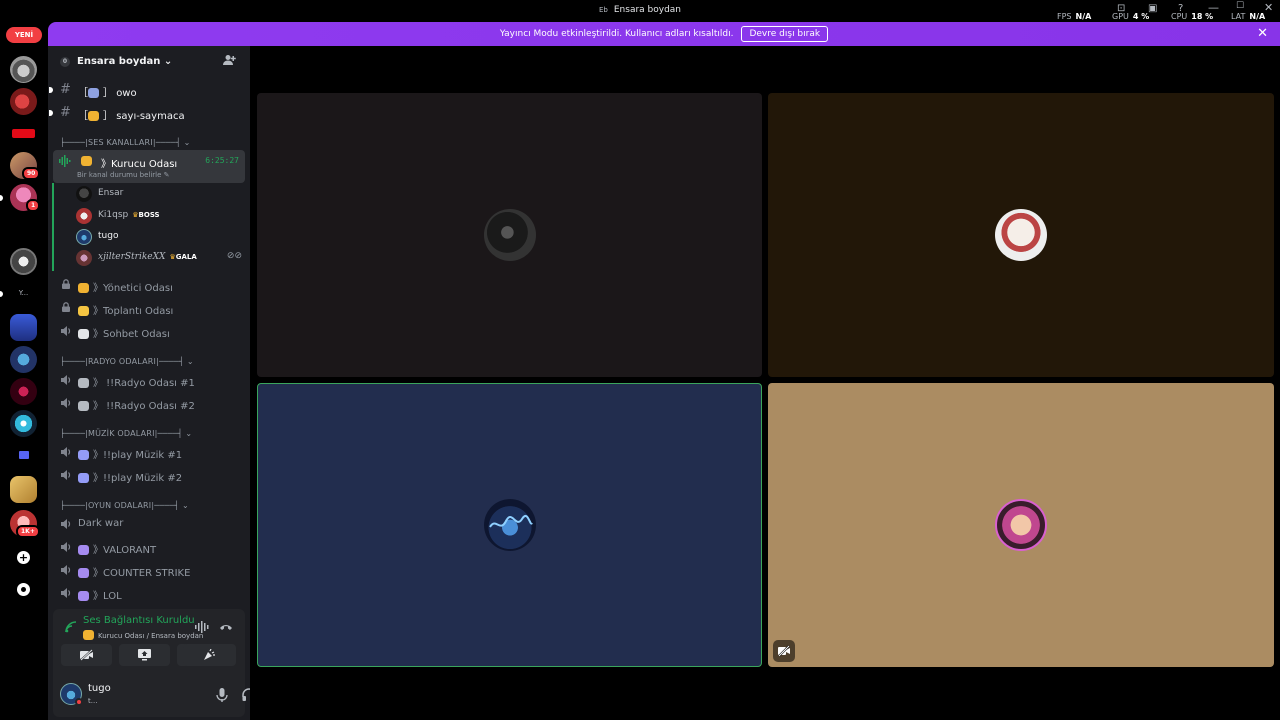 The image size is (1280, 720). What do you see at coordinates (23, 455) in the screenshot?
I see `folder-icon` at bounding box center [23, 455].